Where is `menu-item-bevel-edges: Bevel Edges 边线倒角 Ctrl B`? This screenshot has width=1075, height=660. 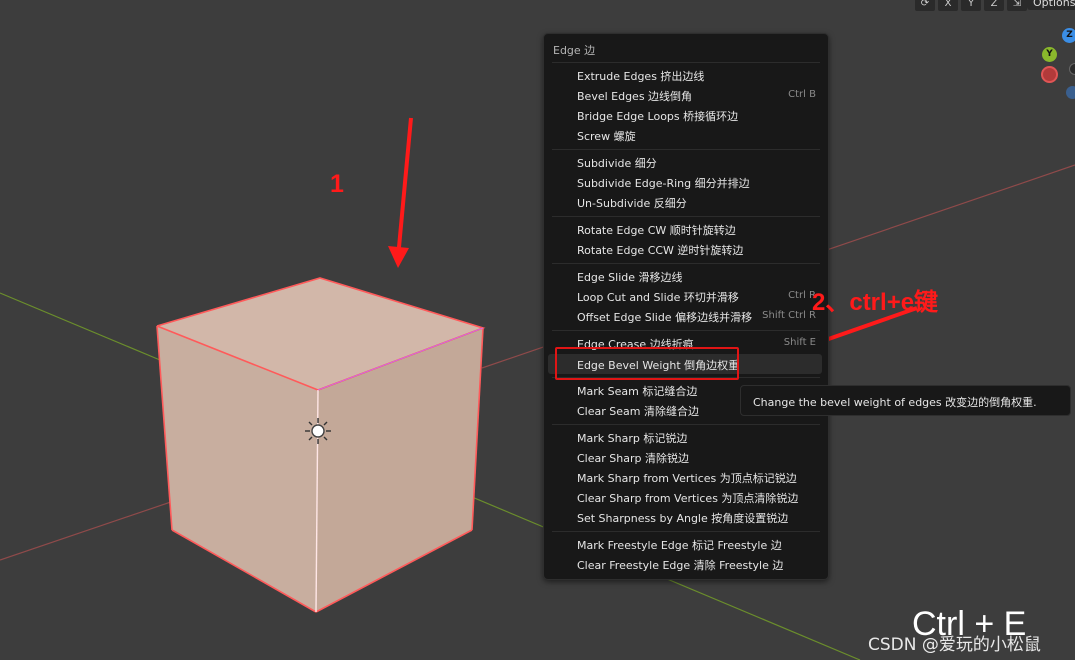
menu-item-bevel-edges: Bevel Edges 边线倒角 Ctrl B is located at coordinates (685, 95).